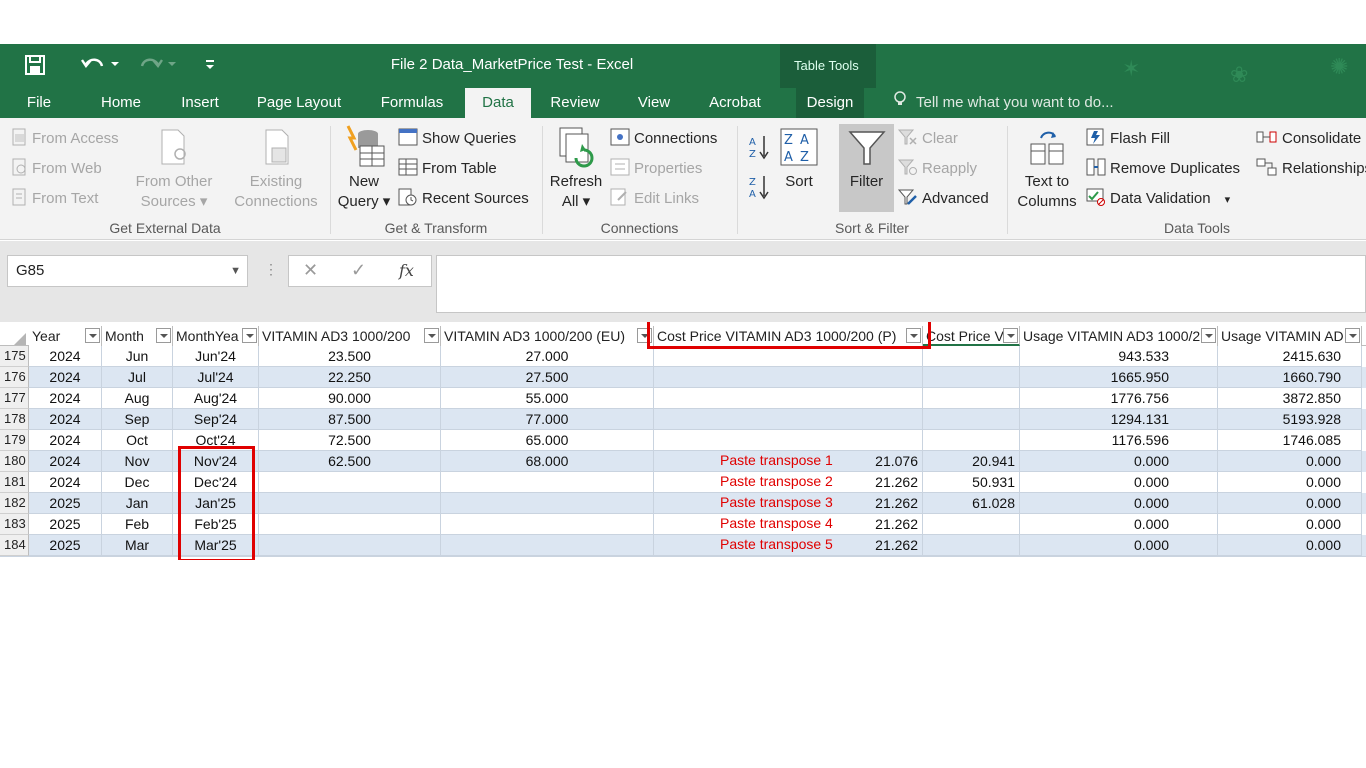 The image size is (1366, 768). What do you see at coordinates (547, 461) in the screenshot?
I see `cell-vitamin-ad3-eu: 68.000` at bounding box center [547, 461].